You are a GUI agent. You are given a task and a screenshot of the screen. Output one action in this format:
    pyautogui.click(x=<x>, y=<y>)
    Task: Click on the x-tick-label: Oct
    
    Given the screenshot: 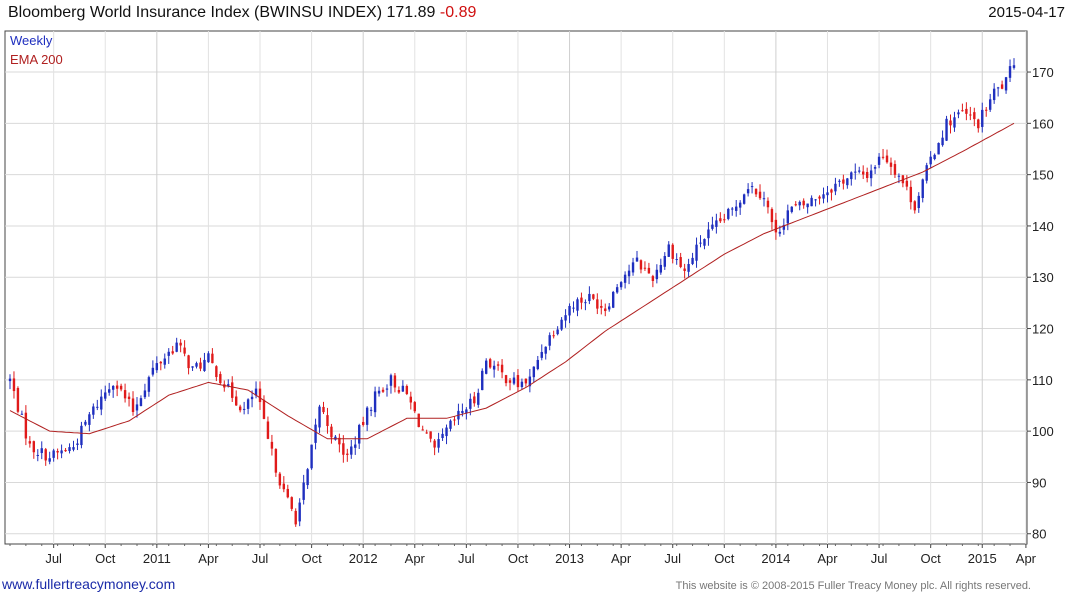 What is the action you would take?
    pyautogui.click(x=105, y=558)
    